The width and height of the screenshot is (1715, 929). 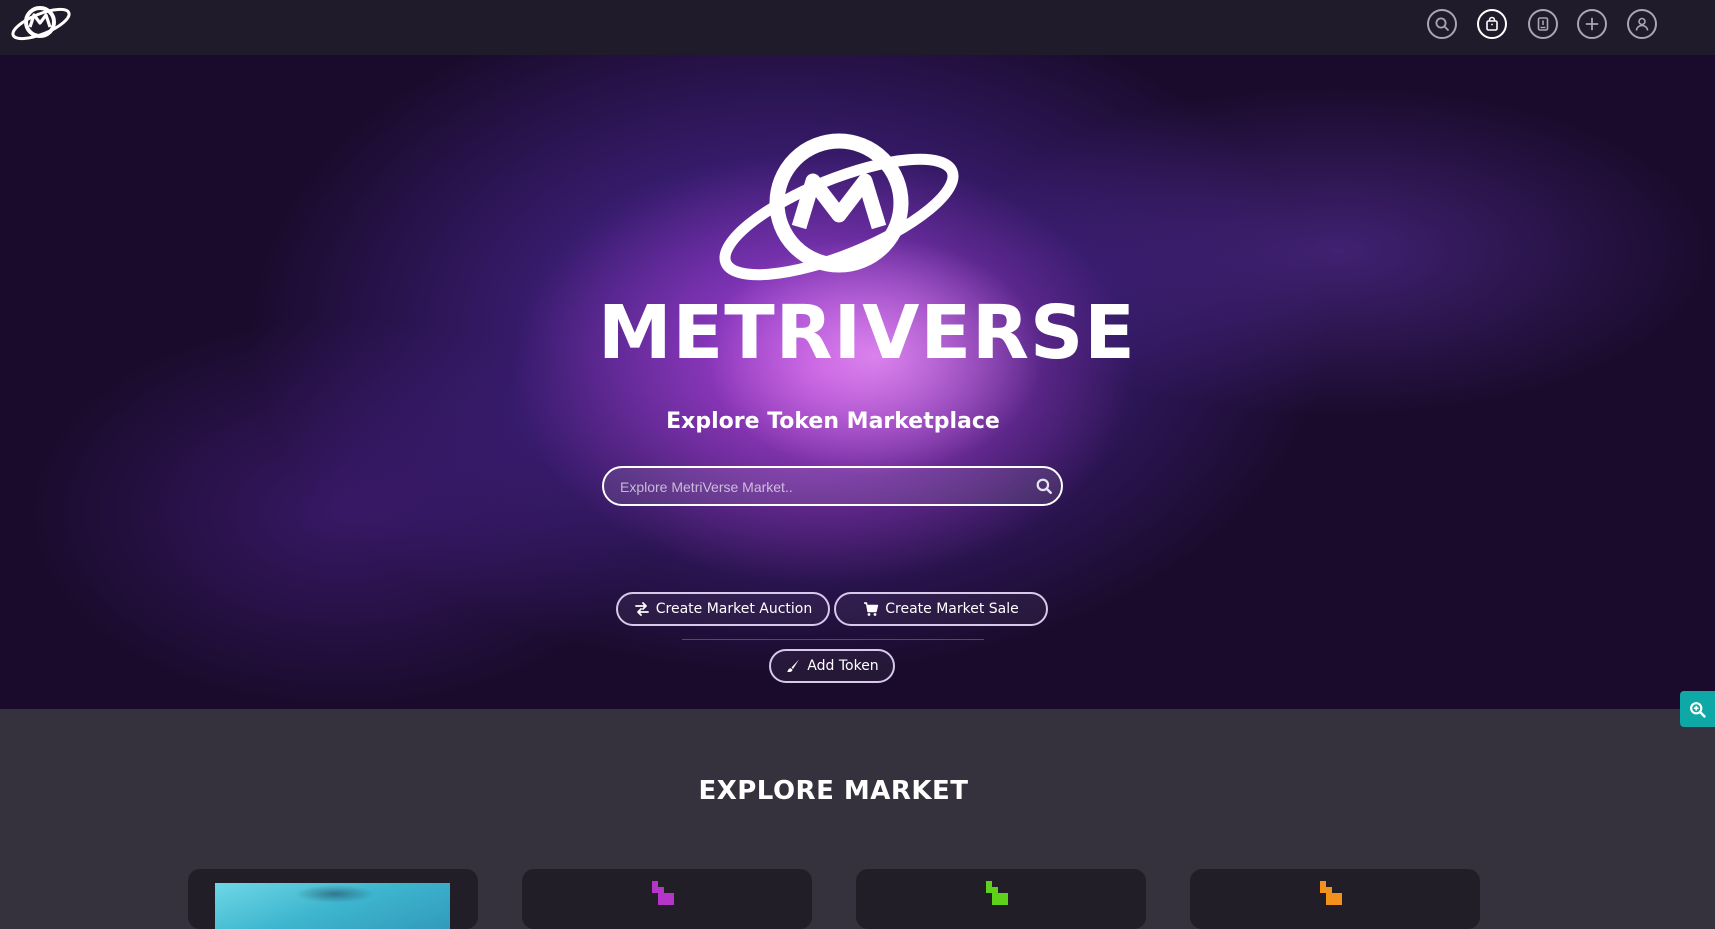 I want to click on create-market-sale-button: Create Market Sale, so click(x=941, y=609).